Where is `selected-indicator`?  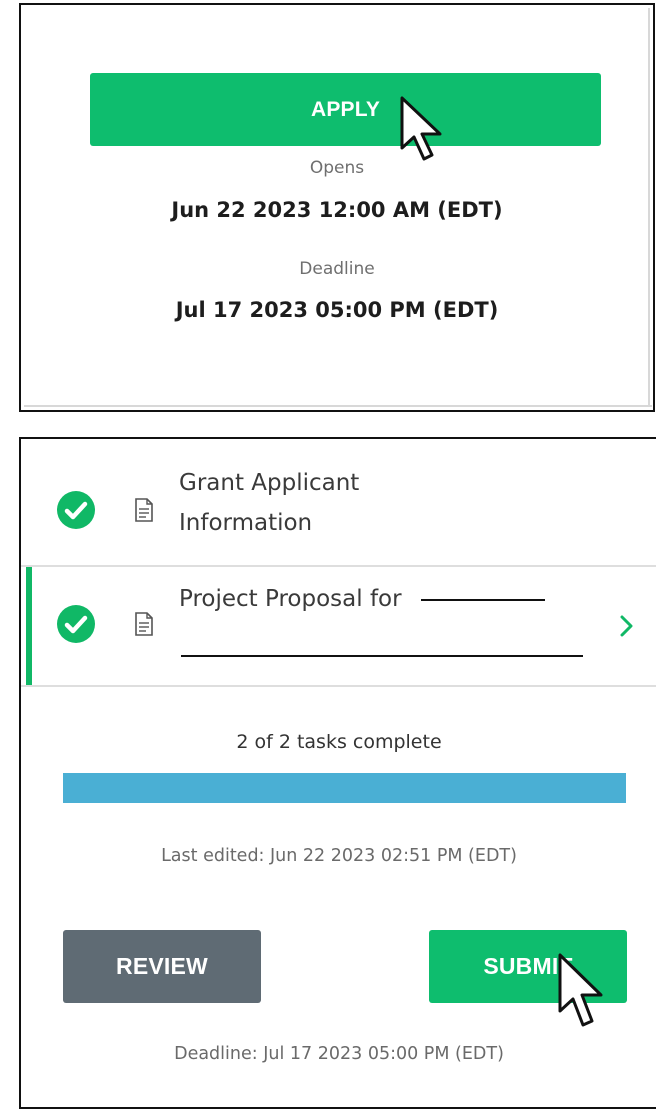 selected-indicator is located at coordinates (29, 626).